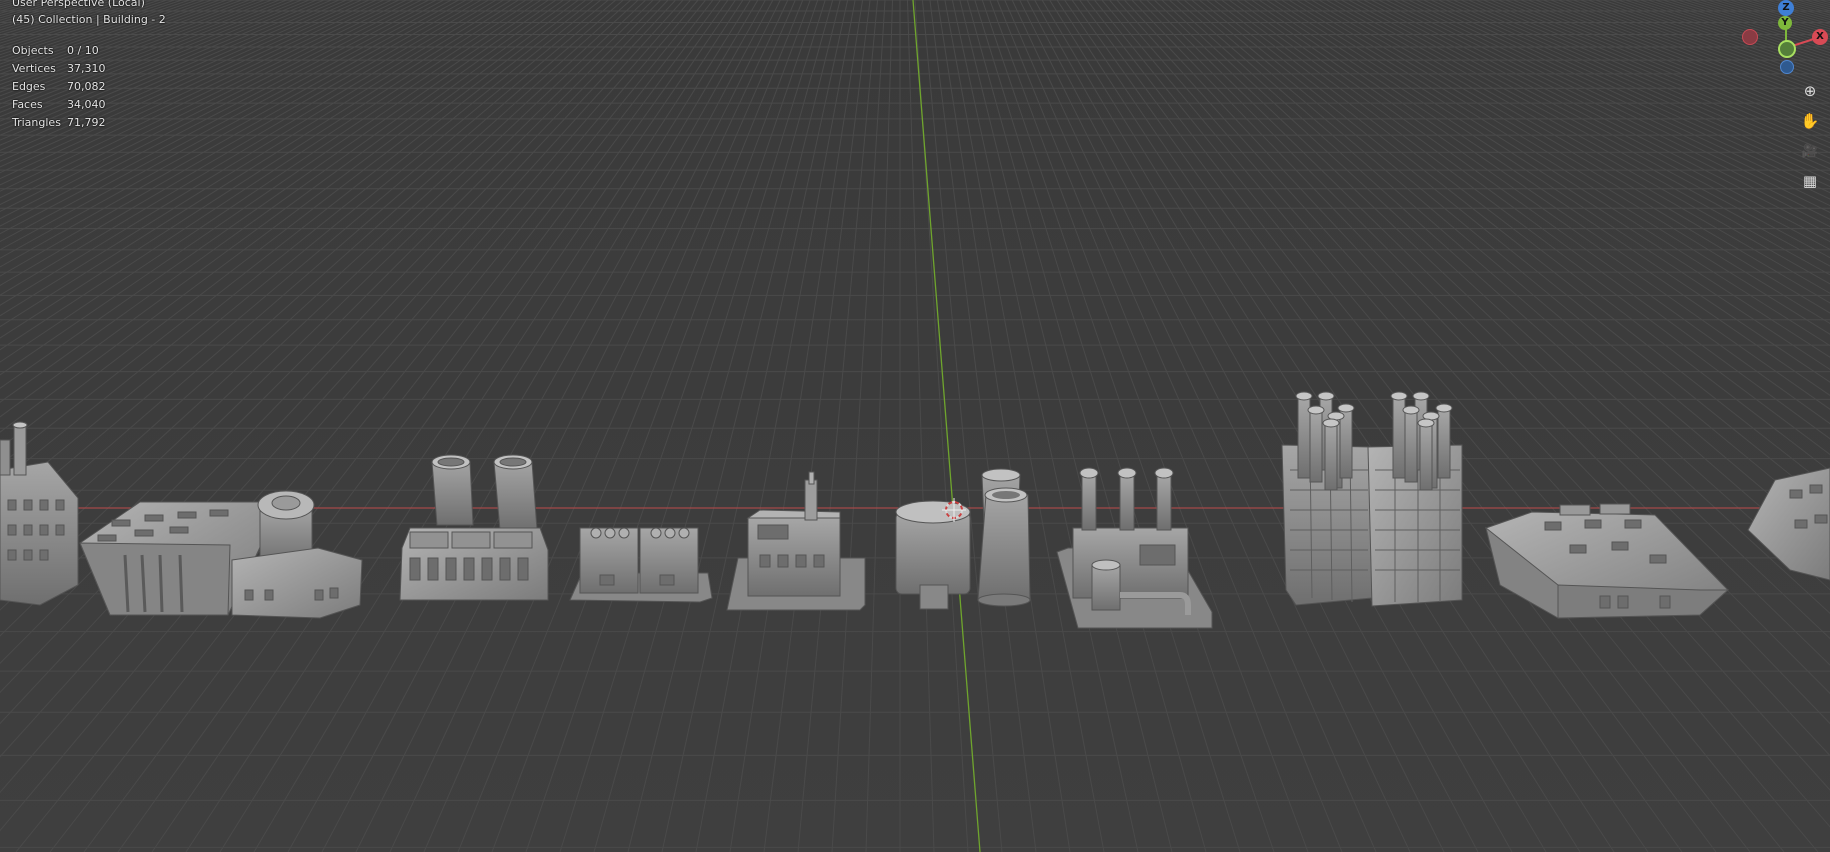  I want to click on gizmo-neg-x-axis, so click(1750, 37).